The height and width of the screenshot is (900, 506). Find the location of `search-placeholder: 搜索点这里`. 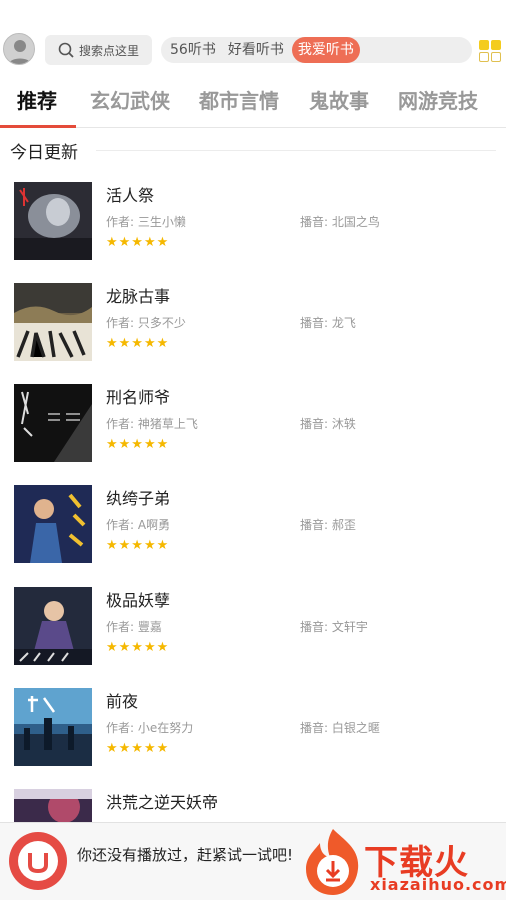

search-placeholder: 搜索点这里 is located at coordinates (109, 50).